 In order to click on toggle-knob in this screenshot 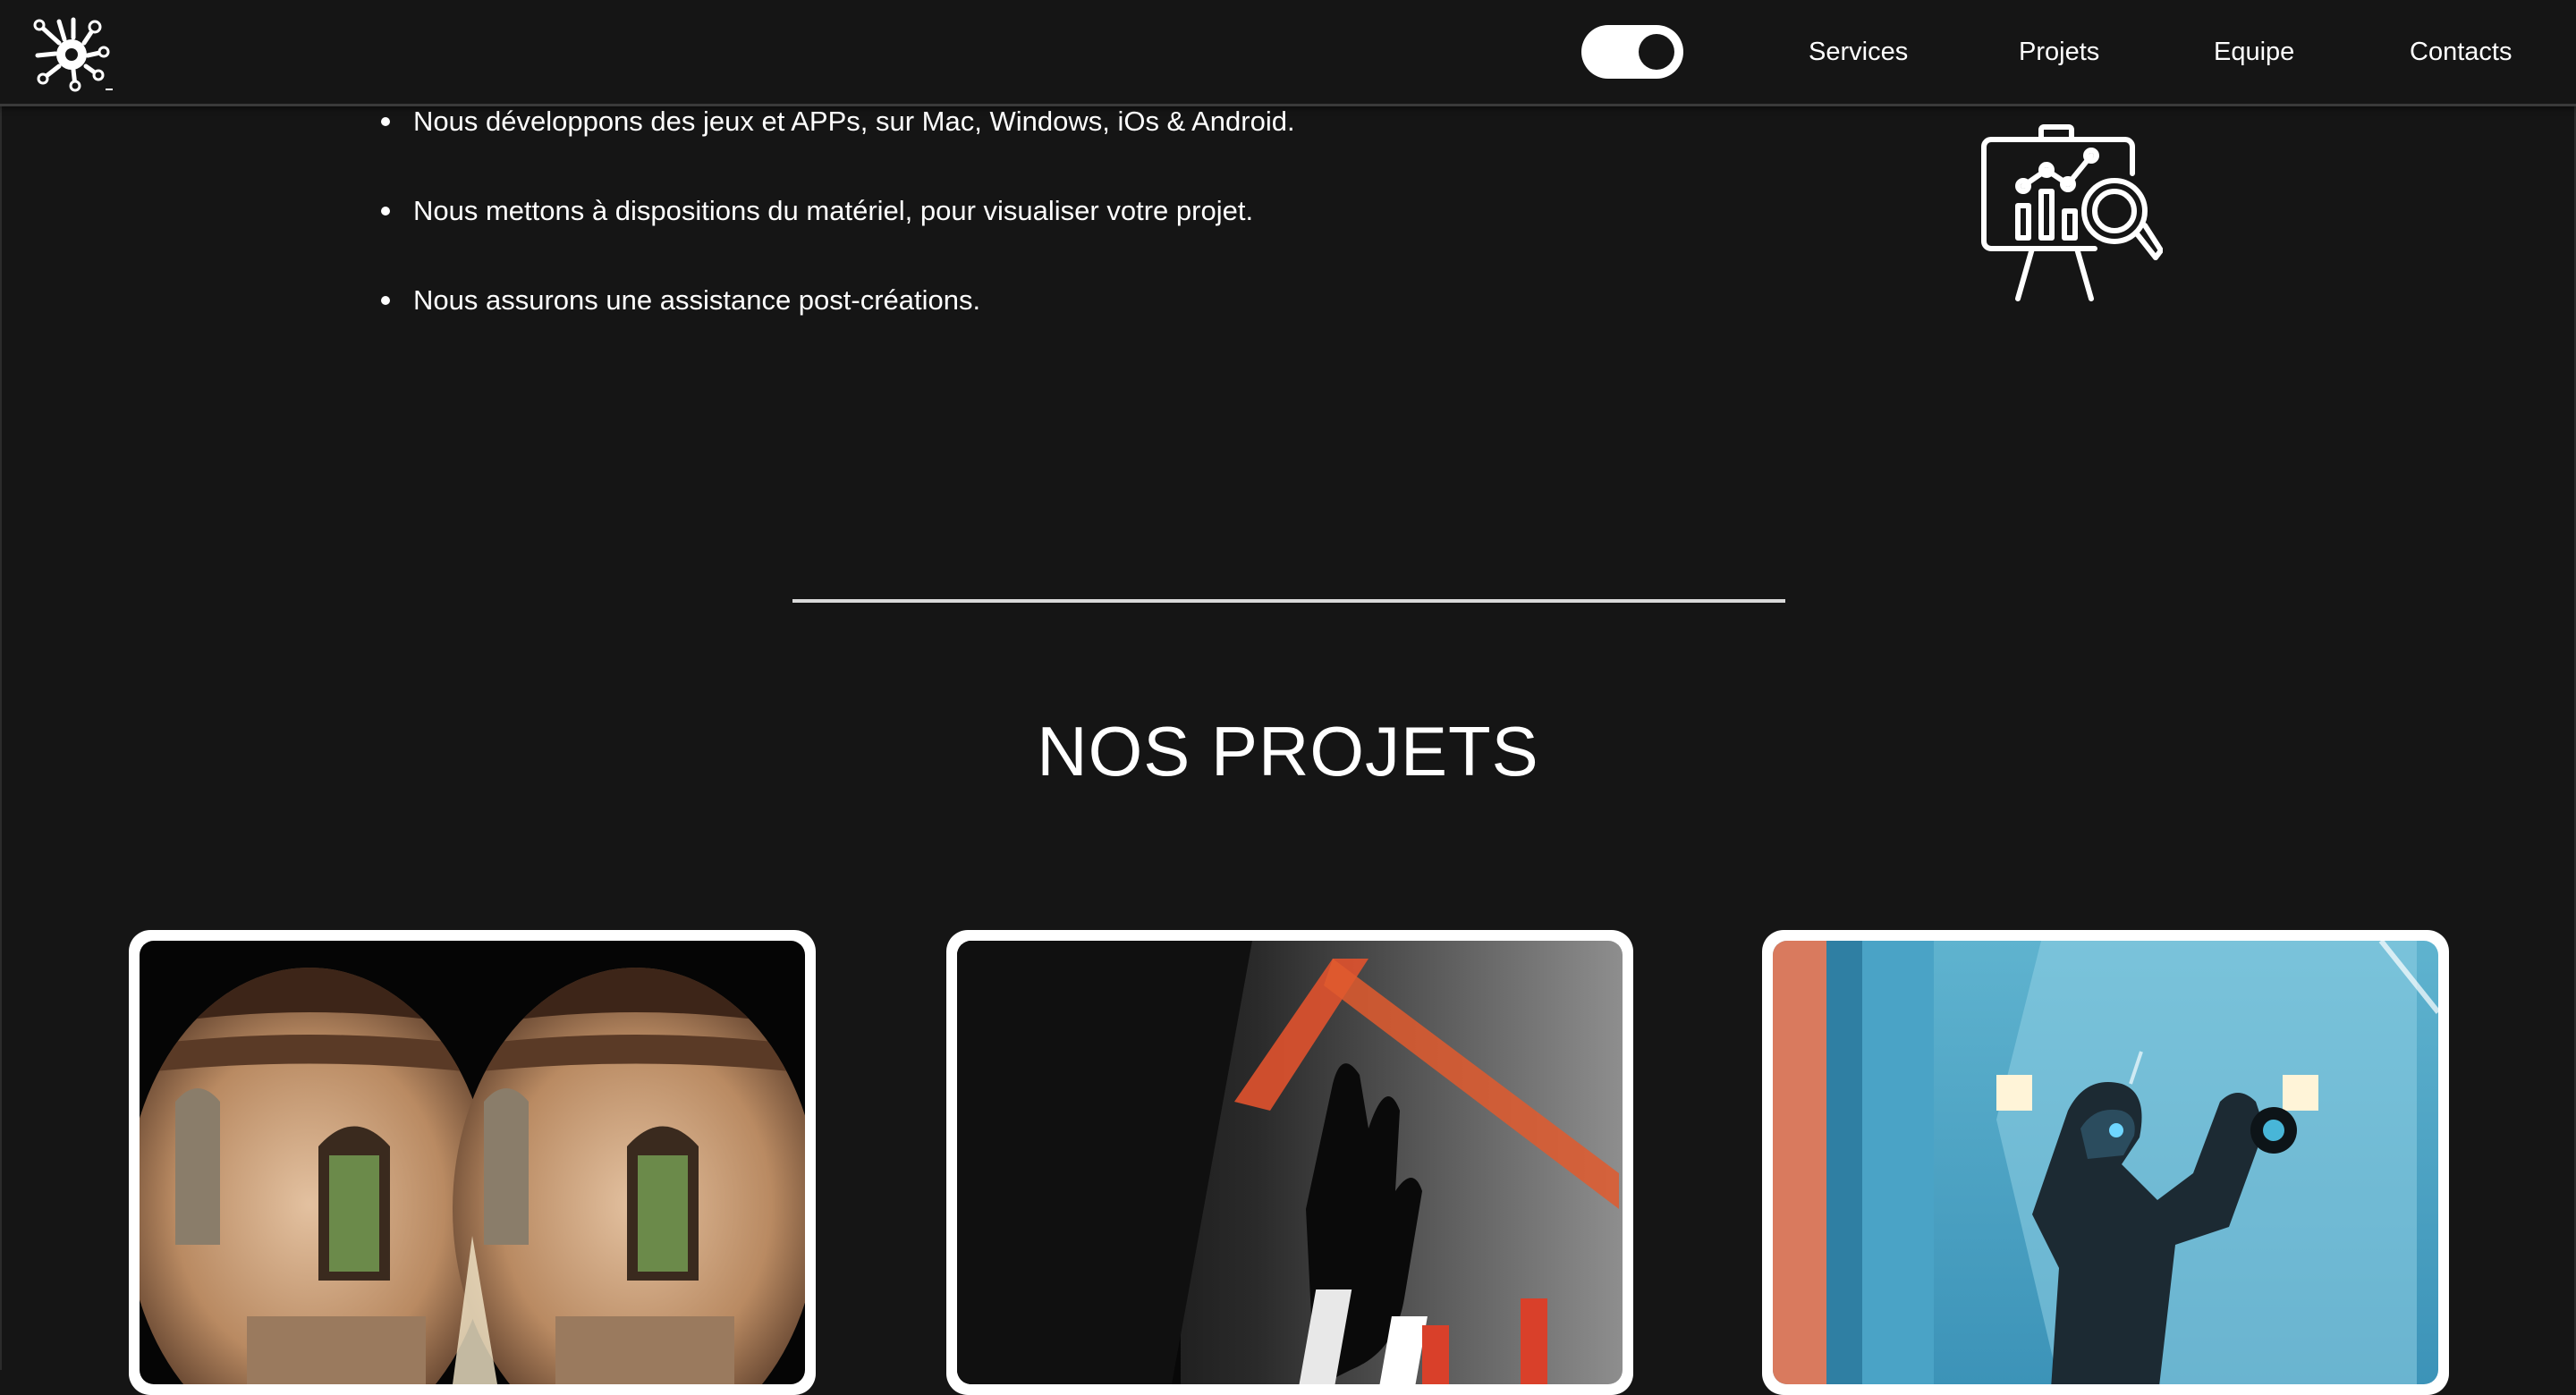, I will do `click(1656, 52)`.